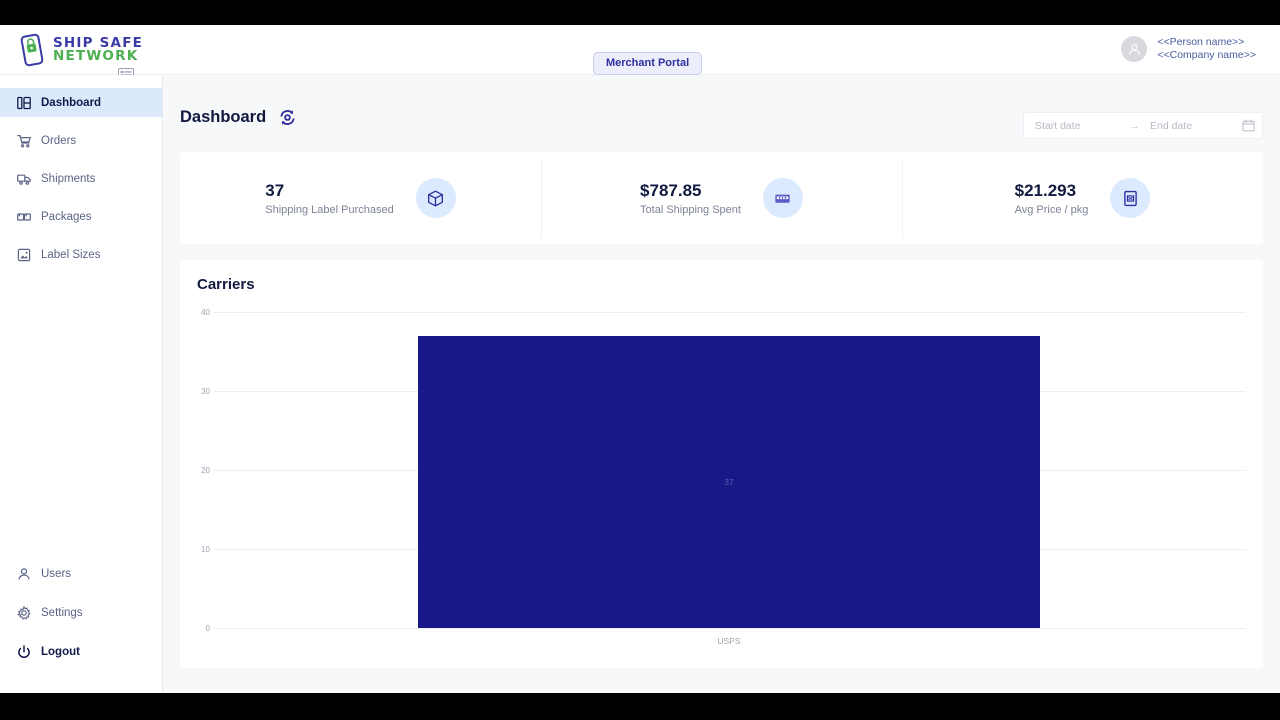  I want to click on date-range-picker: →, so click(1143, 125).